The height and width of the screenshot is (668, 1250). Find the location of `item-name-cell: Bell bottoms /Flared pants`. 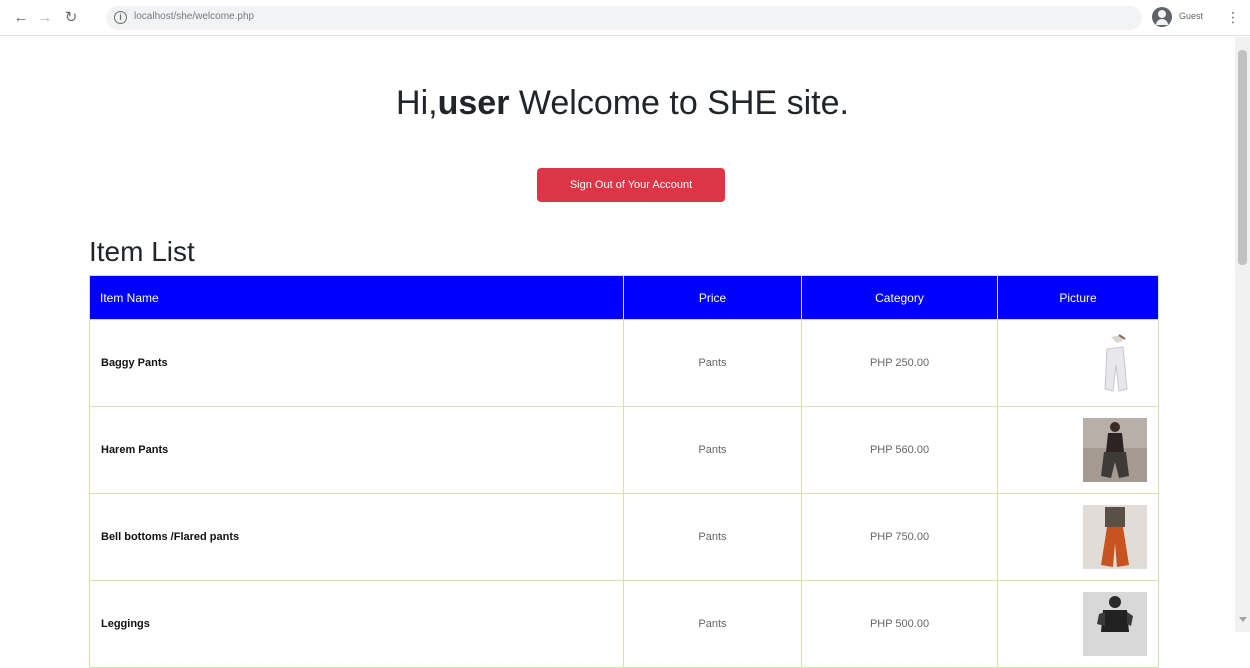

item-name-cell: Bell bottoms /Flared pants is located at coordinates (356, 537).